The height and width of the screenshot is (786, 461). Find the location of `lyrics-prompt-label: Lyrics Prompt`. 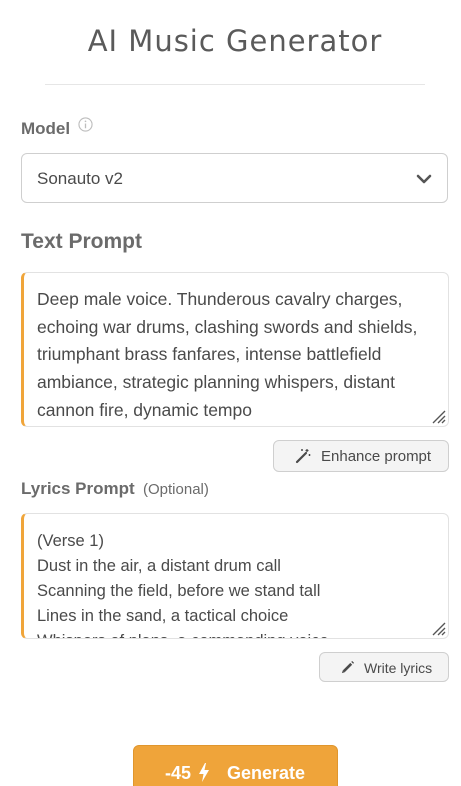

lyrics-prompt-label: Lyrics Prompt is located at coordinates (78, 488).